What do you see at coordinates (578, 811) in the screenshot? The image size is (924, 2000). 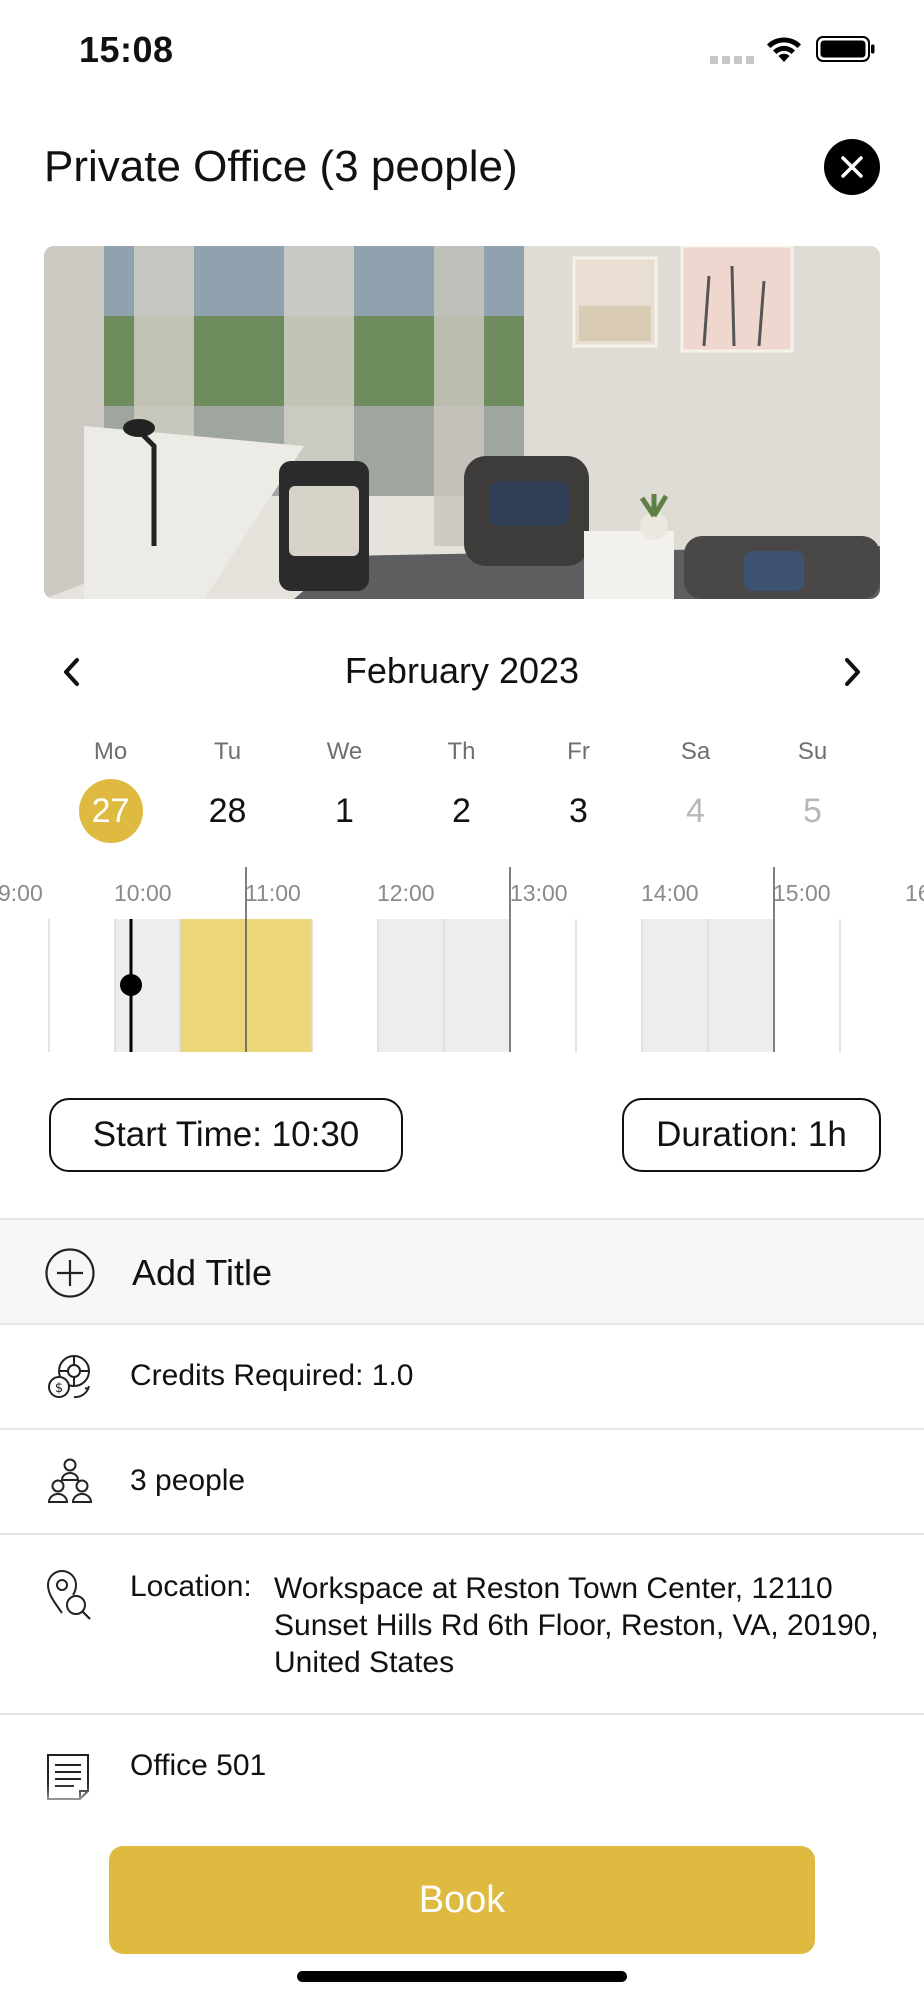 I see `day-number: 3` at bounding box center [578, 811].